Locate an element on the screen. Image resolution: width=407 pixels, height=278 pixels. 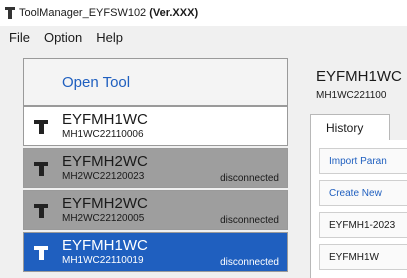
tool-item: EYFMH2WC MH2WC22120023 disconnected is located at coordinates (155, 168).